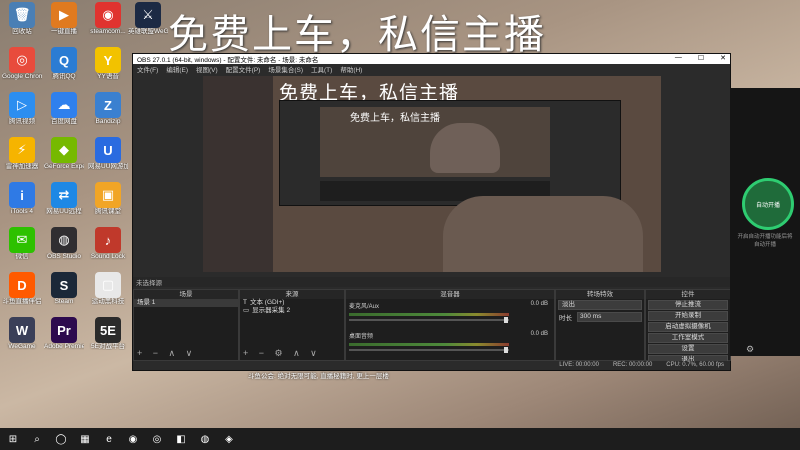 The image size is (800, 450). I want to click on menu-tools: 工具(T), so click(321, 69).